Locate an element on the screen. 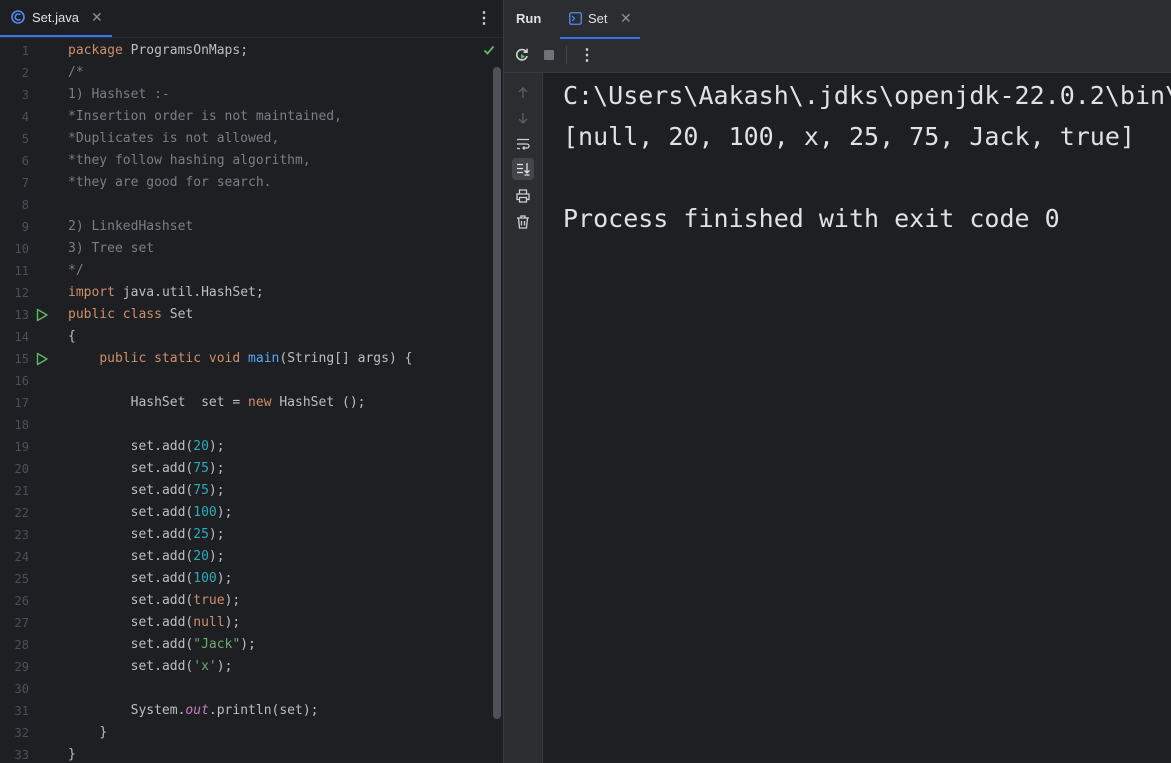  code-text: set.add(75); is located at coordinates (177, 490).